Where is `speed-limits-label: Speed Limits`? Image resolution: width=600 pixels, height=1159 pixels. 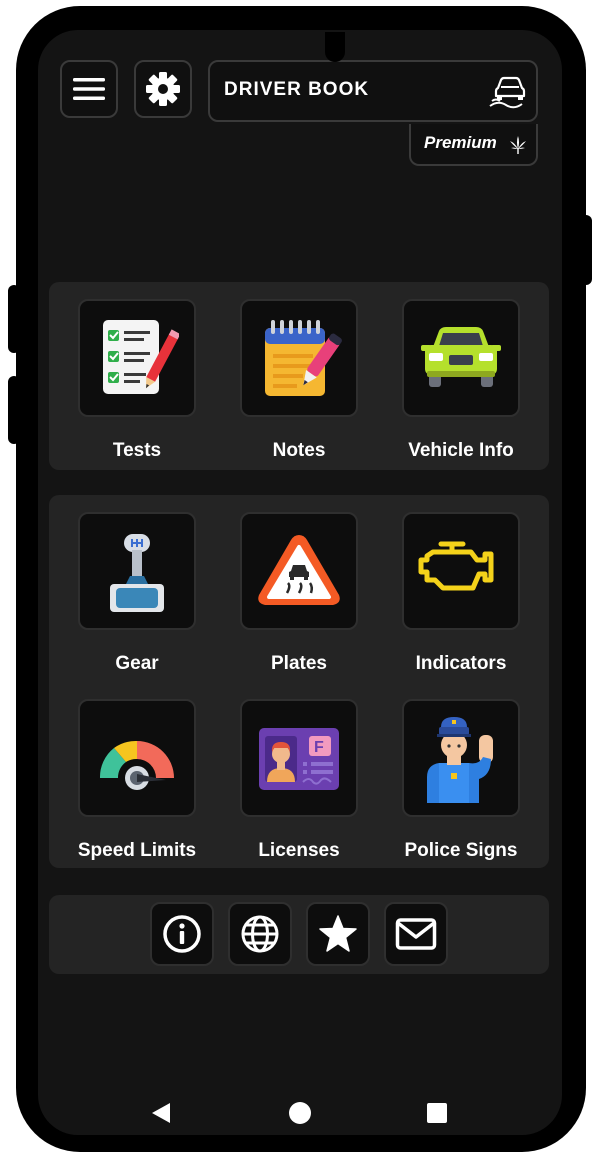 speed-limits-label: Speed Limits is located at coordinates (137, 850).